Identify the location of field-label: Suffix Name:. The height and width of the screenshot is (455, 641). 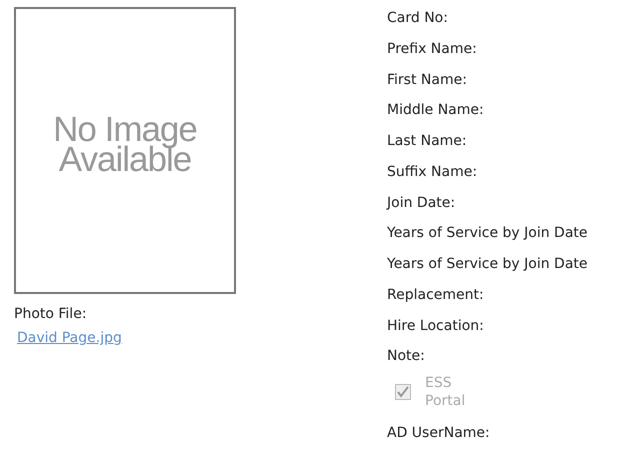
(432, 172).